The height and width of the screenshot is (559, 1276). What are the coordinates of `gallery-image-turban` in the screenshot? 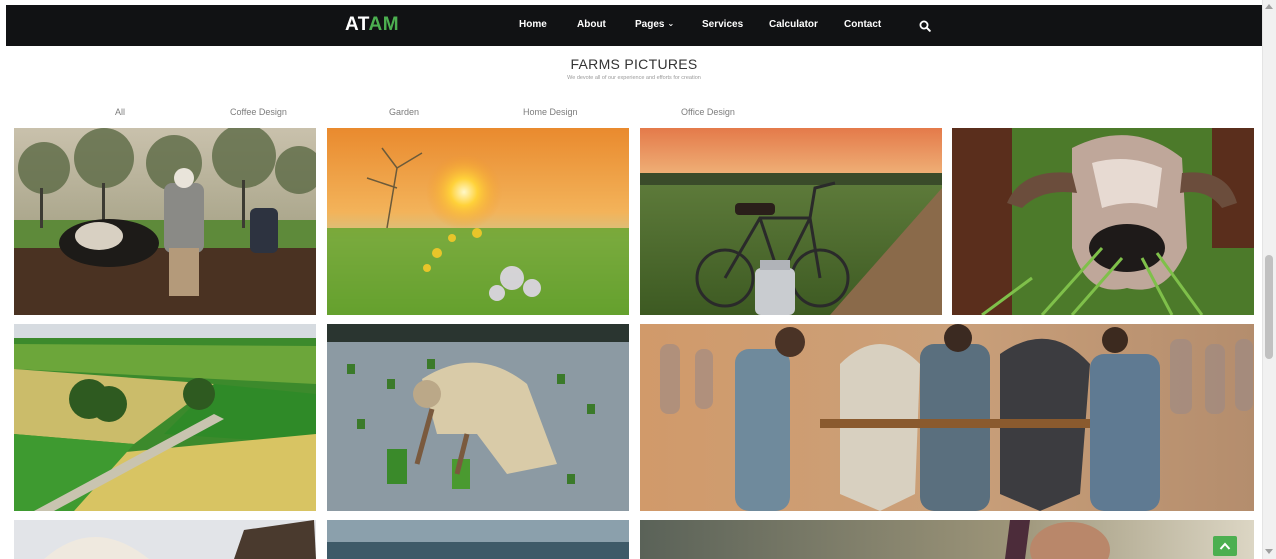 It's located at (165, 539).